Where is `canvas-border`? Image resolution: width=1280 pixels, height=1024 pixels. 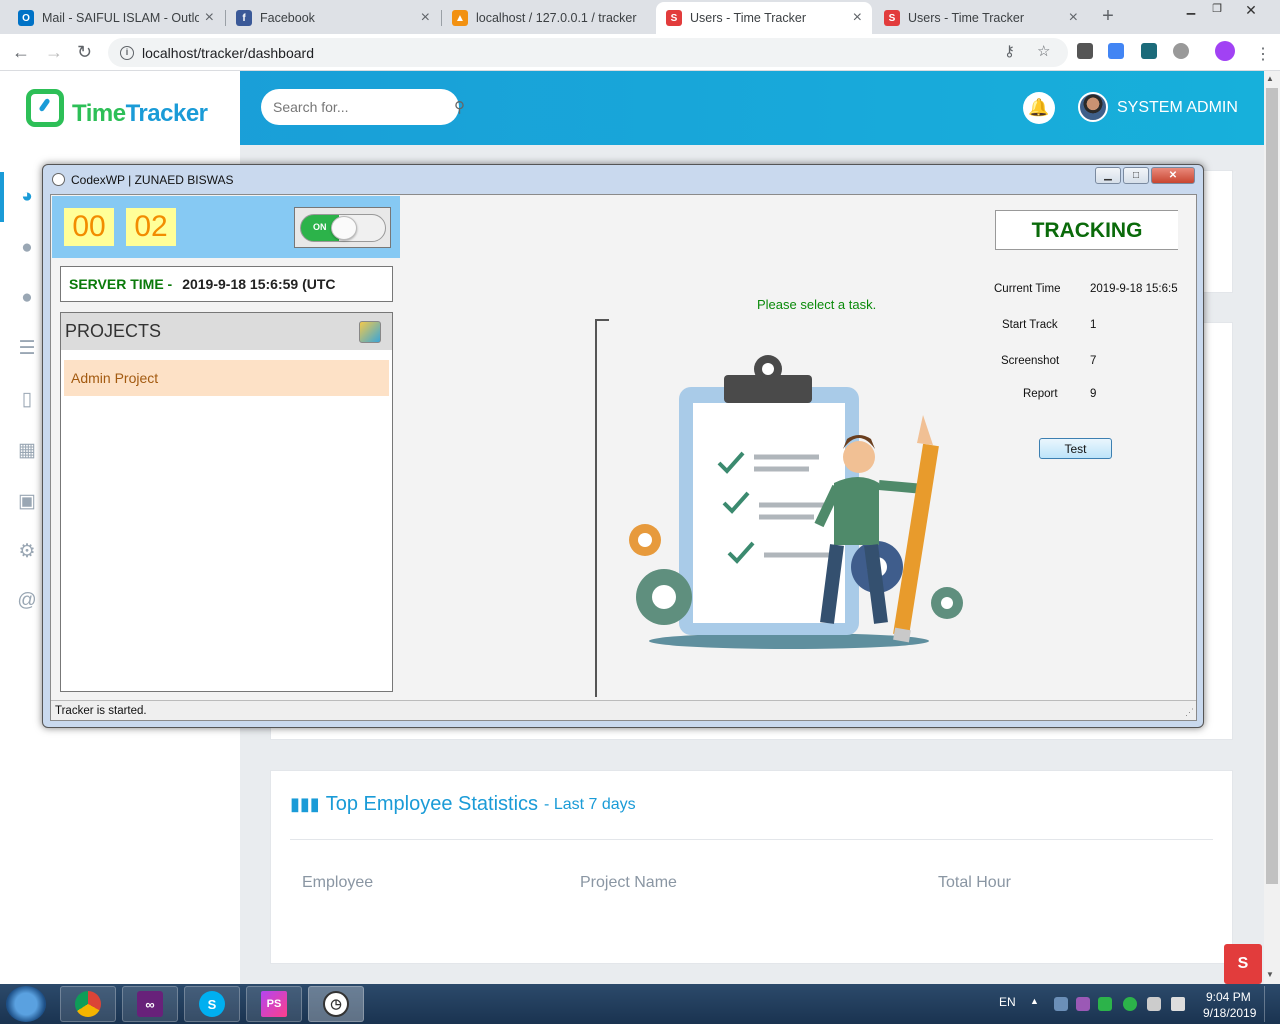
canvas-border is located at coordinates (596, 508).